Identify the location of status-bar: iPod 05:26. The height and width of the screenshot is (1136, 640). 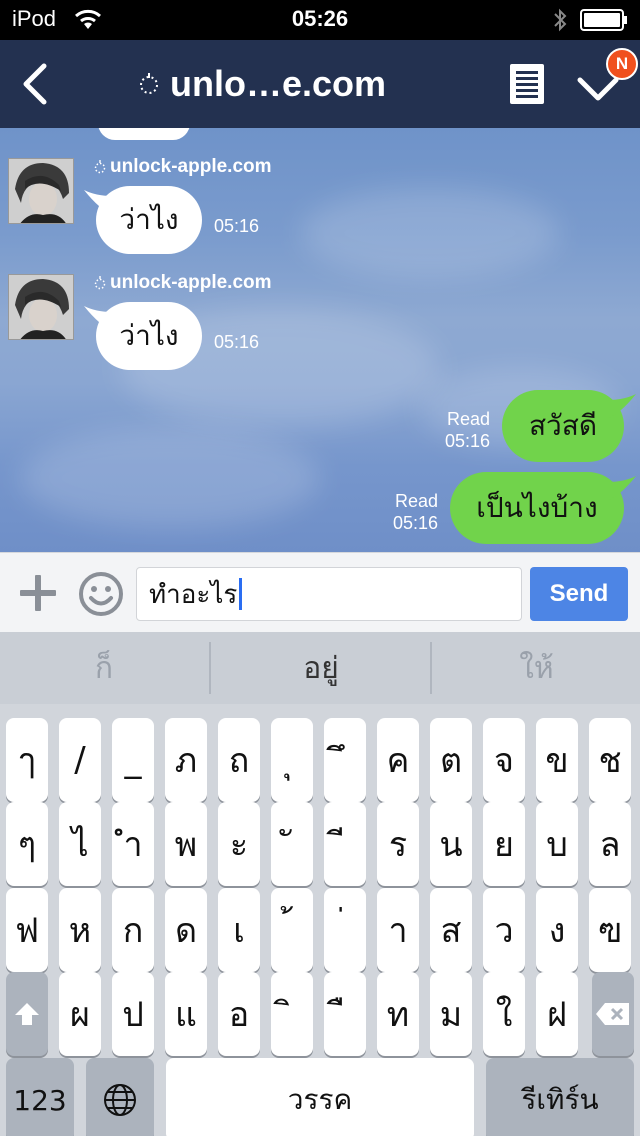
(320, 20).